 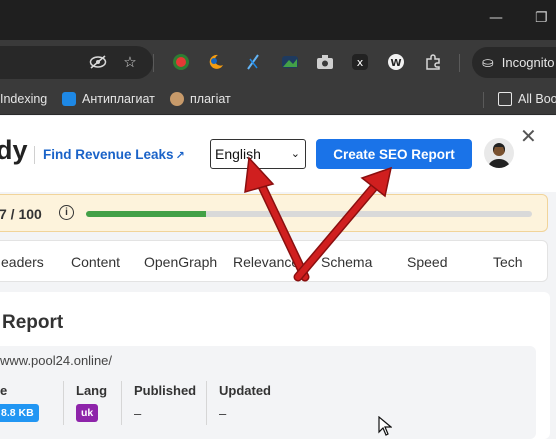 I want to click on create-seo-report-button: Create SEO Report, so click(x=394, y=154).